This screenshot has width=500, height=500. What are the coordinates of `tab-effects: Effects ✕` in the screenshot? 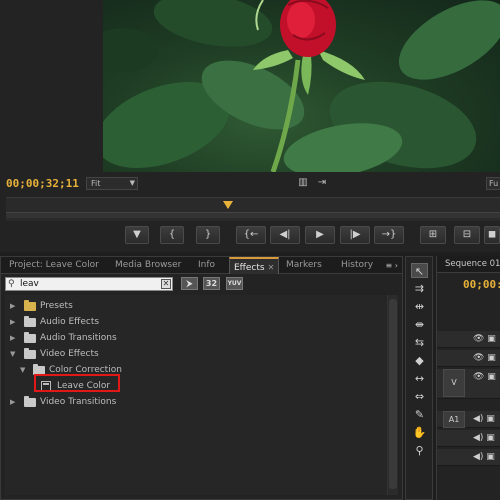 It's located at (254, 265).